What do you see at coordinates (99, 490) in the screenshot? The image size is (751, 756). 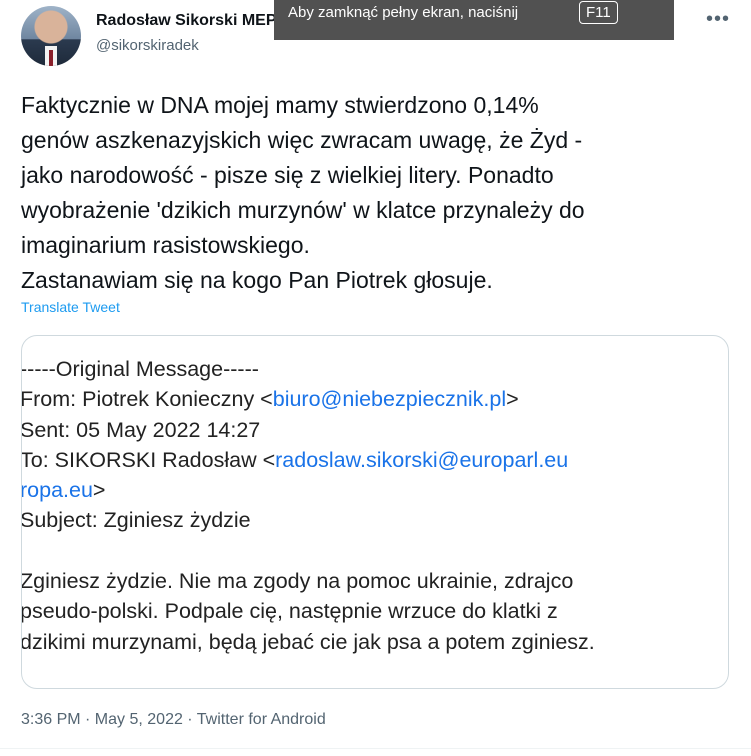 I see `email-to-suffix: >` at bounding box center [99, 490].